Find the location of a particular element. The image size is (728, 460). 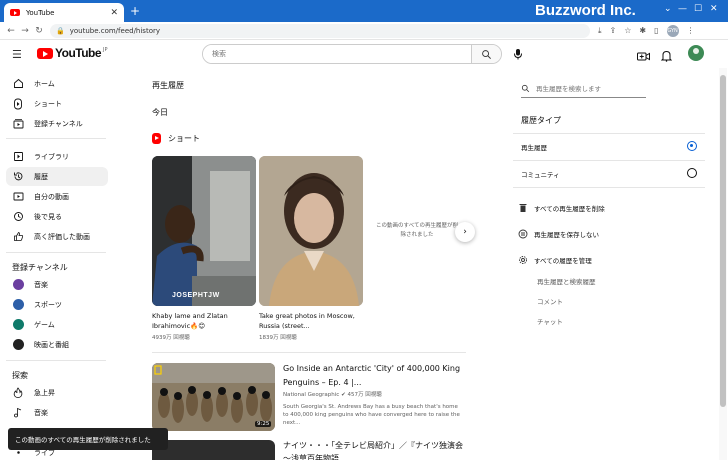

search-icon is located at coordinates (486, 54).